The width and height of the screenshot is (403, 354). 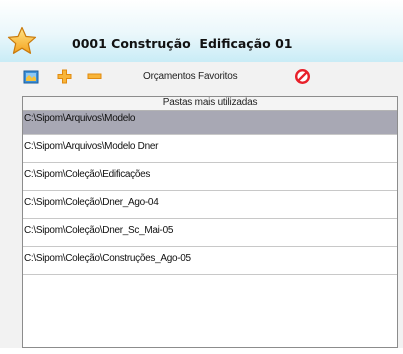 What do you see at coordinates (210, 179) in the screenshot?
I see `list-item: C:\Sipom\Coleção\Edificações` at bounding box center [210, 179].